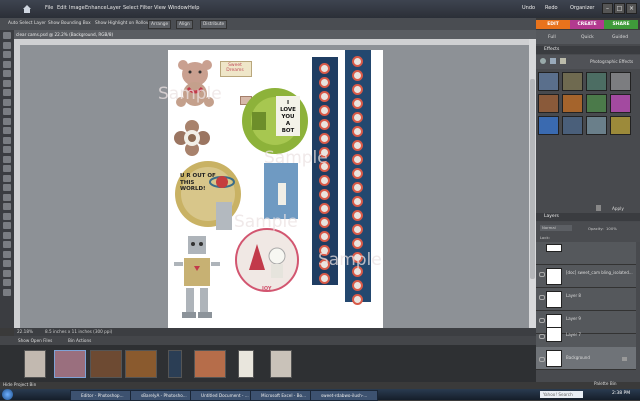  Describe the element at coordinates (7, 394) in the screenshot. I see `start-button` at that location.